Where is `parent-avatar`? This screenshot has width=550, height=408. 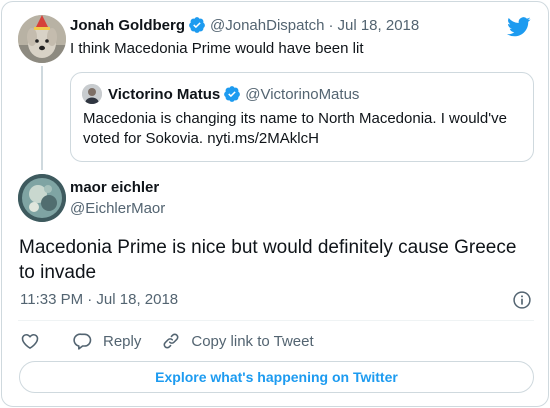
parent-avatar is located at coordinates (42, 39).